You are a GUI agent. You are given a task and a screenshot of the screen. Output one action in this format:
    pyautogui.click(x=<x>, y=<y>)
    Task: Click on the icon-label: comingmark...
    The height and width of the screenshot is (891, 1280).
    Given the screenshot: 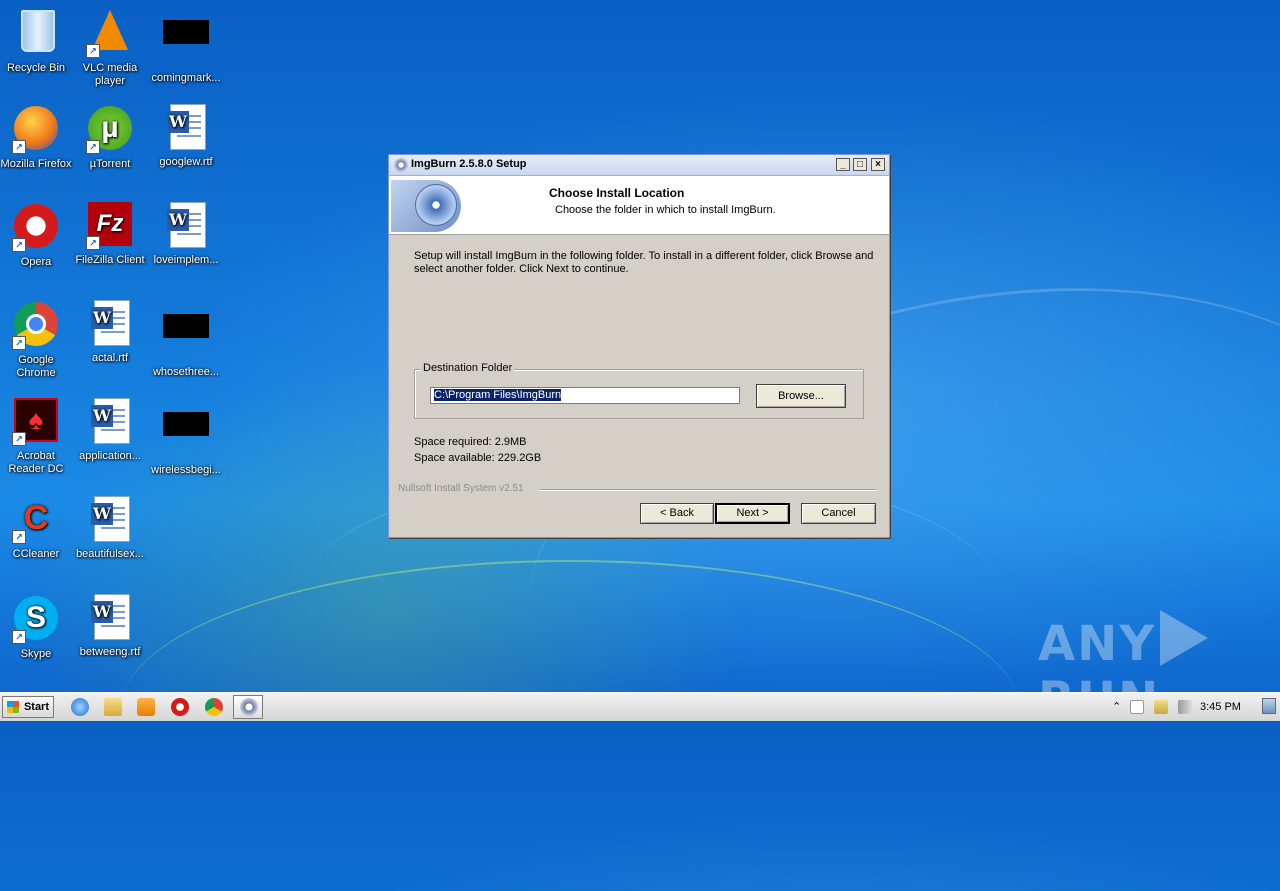 What is the action you would take?
    pyautogui.click(x=186, y=78)
    